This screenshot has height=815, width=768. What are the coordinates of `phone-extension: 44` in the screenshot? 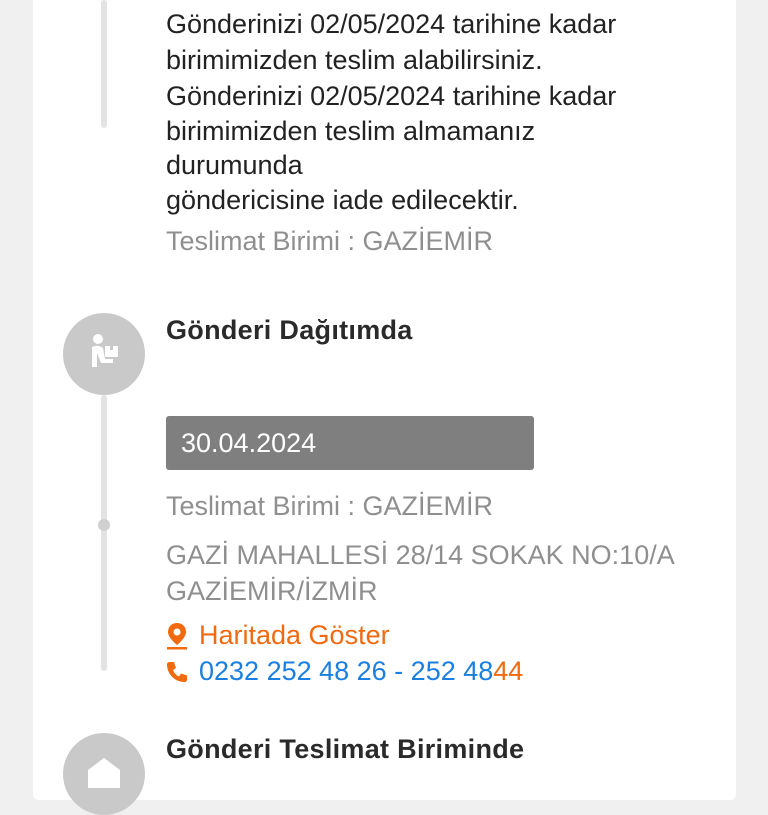 It's located at (508, 671).